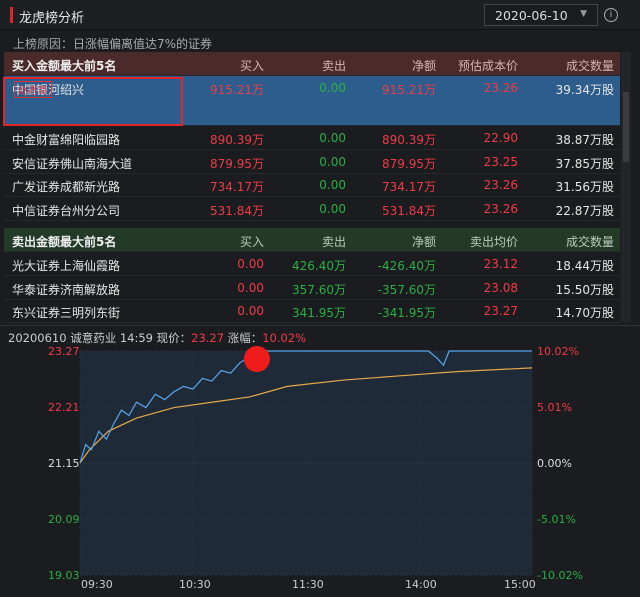 This screenshot has height=597, width=640. Describe the element at coordinates (406, 266) in the screenshot. I see `cell-net: -426.40万` at that location.